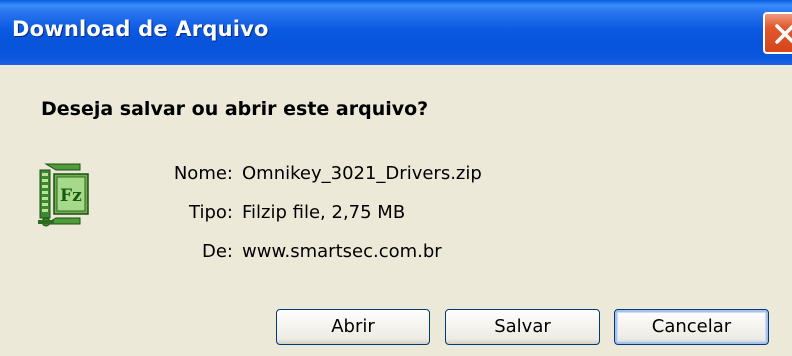 This screenshot has height=356, width=792. I want to click on save-button: Salvar, so click(522, 327).